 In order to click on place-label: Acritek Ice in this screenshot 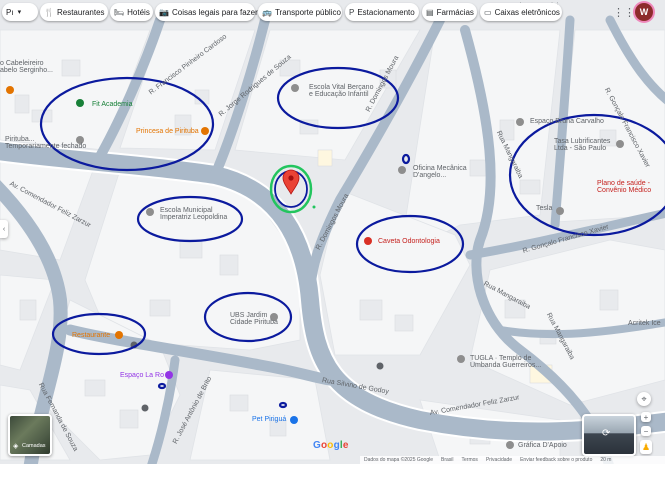, I will do `click(644, 323)`.